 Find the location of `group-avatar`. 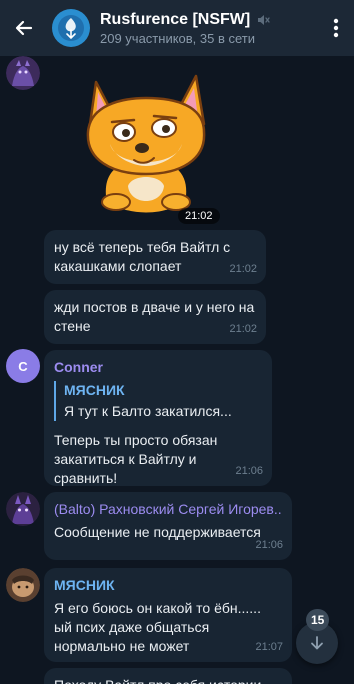

group-avatar is located at coordinates (71, 28).